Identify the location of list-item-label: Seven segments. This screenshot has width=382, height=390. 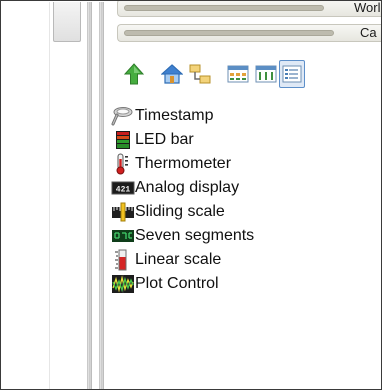
(195, 235).